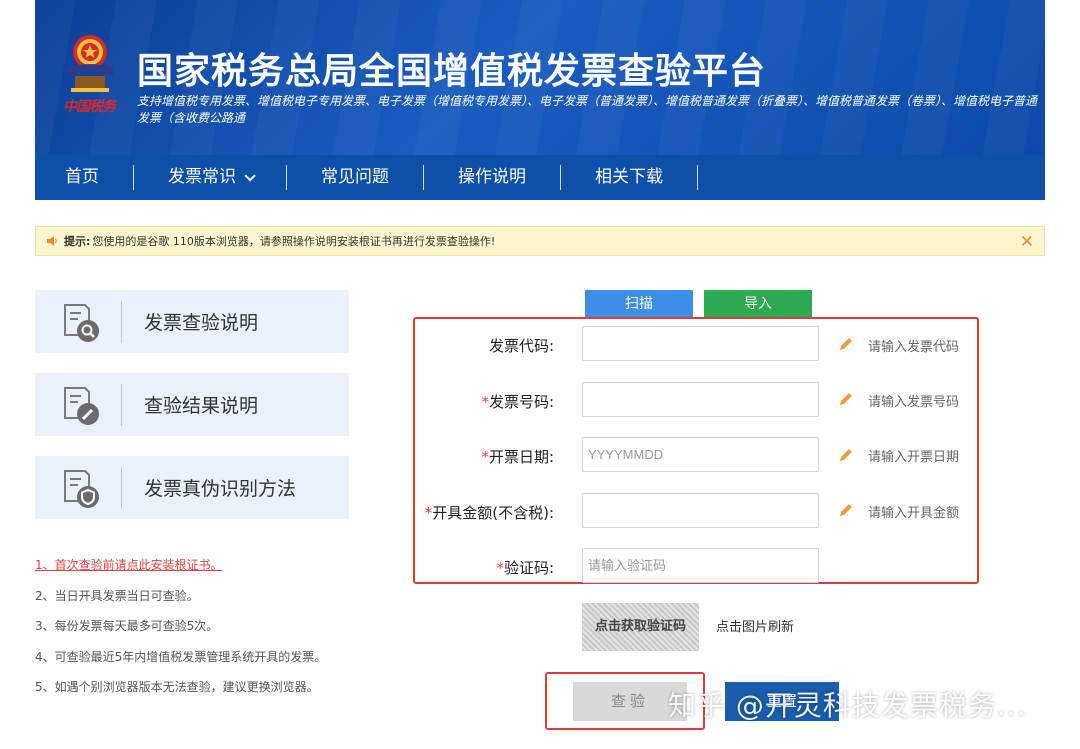  Describe the element at coordinates (489, 513) in the screenshot. I see `invoice-amount-label: *开具金额(不含税):` at that location.